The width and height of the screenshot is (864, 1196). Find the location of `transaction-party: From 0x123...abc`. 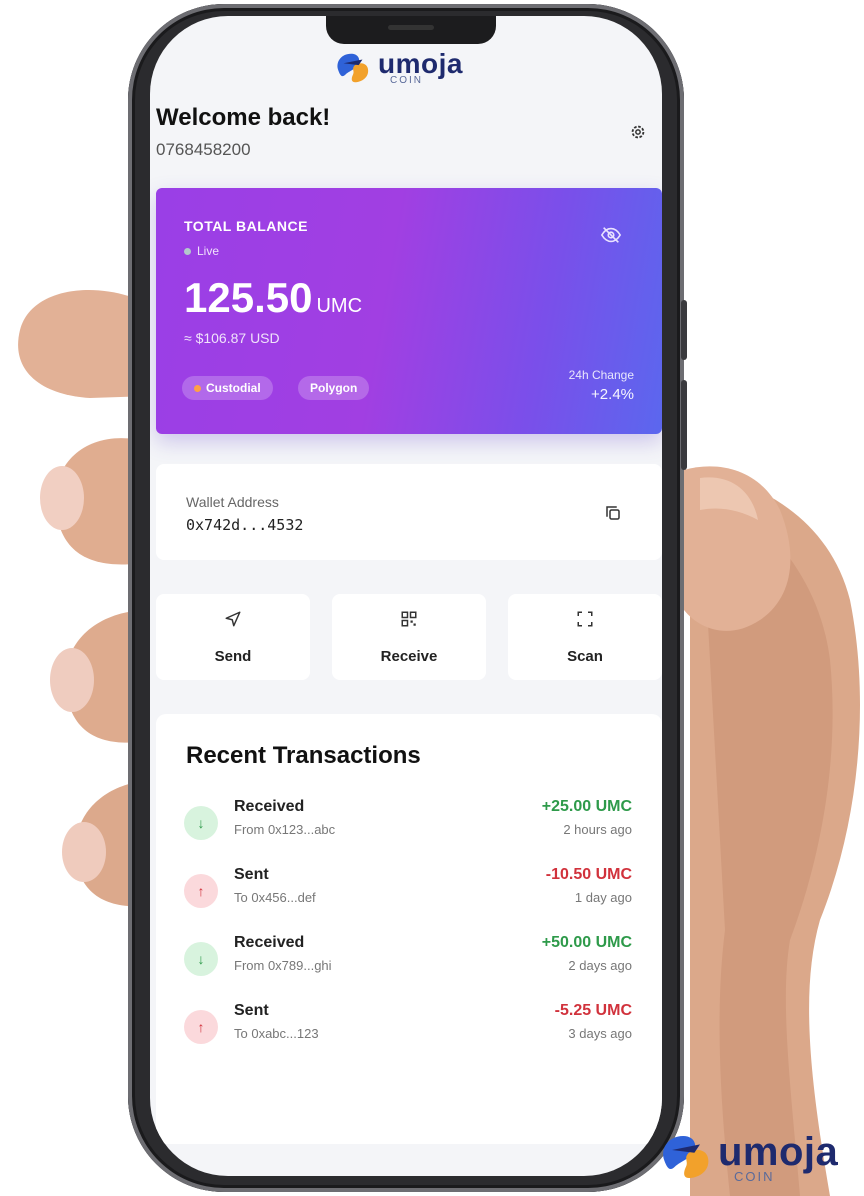

transaction-party: From 0x123...abc is located at coordinates (285, 829).